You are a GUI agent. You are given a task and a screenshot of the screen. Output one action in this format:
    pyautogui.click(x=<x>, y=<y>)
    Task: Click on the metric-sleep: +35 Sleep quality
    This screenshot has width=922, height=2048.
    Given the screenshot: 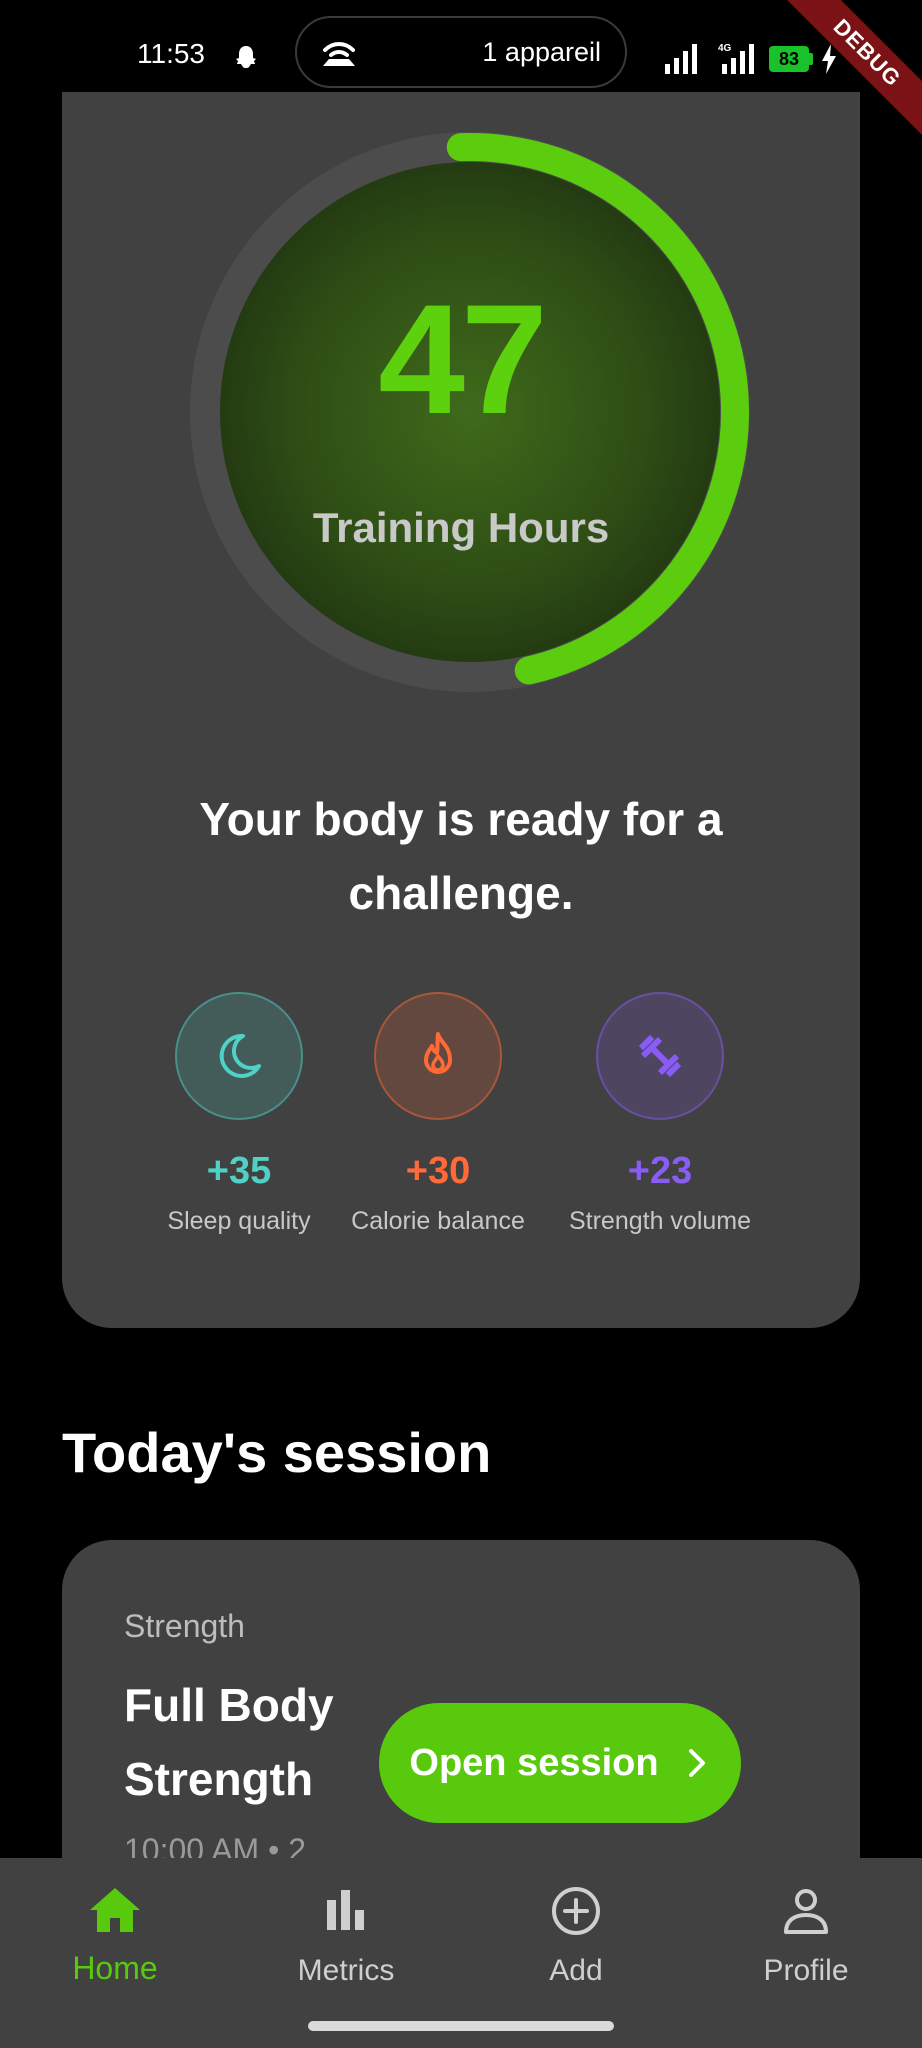 What is the action you would take?
    pyautogui.click(x=239, y=1114)
    